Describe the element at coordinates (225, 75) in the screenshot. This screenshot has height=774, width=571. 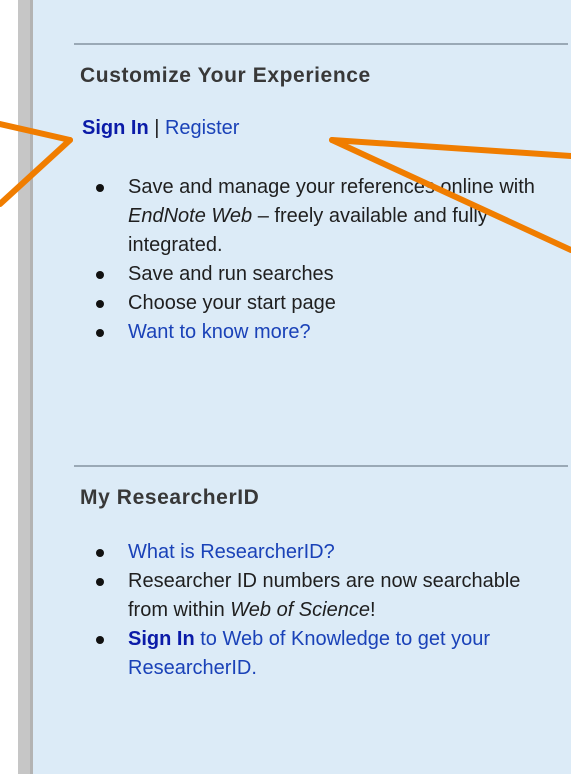
I see `customize-section-title: Customize Your Experience` at that location.